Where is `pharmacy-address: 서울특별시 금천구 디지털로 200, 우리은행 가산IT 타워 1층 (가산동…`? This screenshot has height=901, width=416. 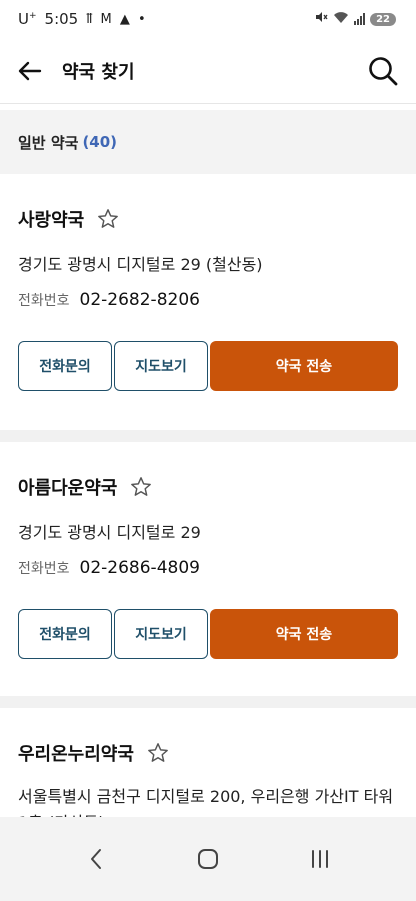 pharmacy-address: 서울특별시 금천구 디지털로 200, 우리은행 가산IT 타워 1층 (가산동… is located at coordinates (206, 802).